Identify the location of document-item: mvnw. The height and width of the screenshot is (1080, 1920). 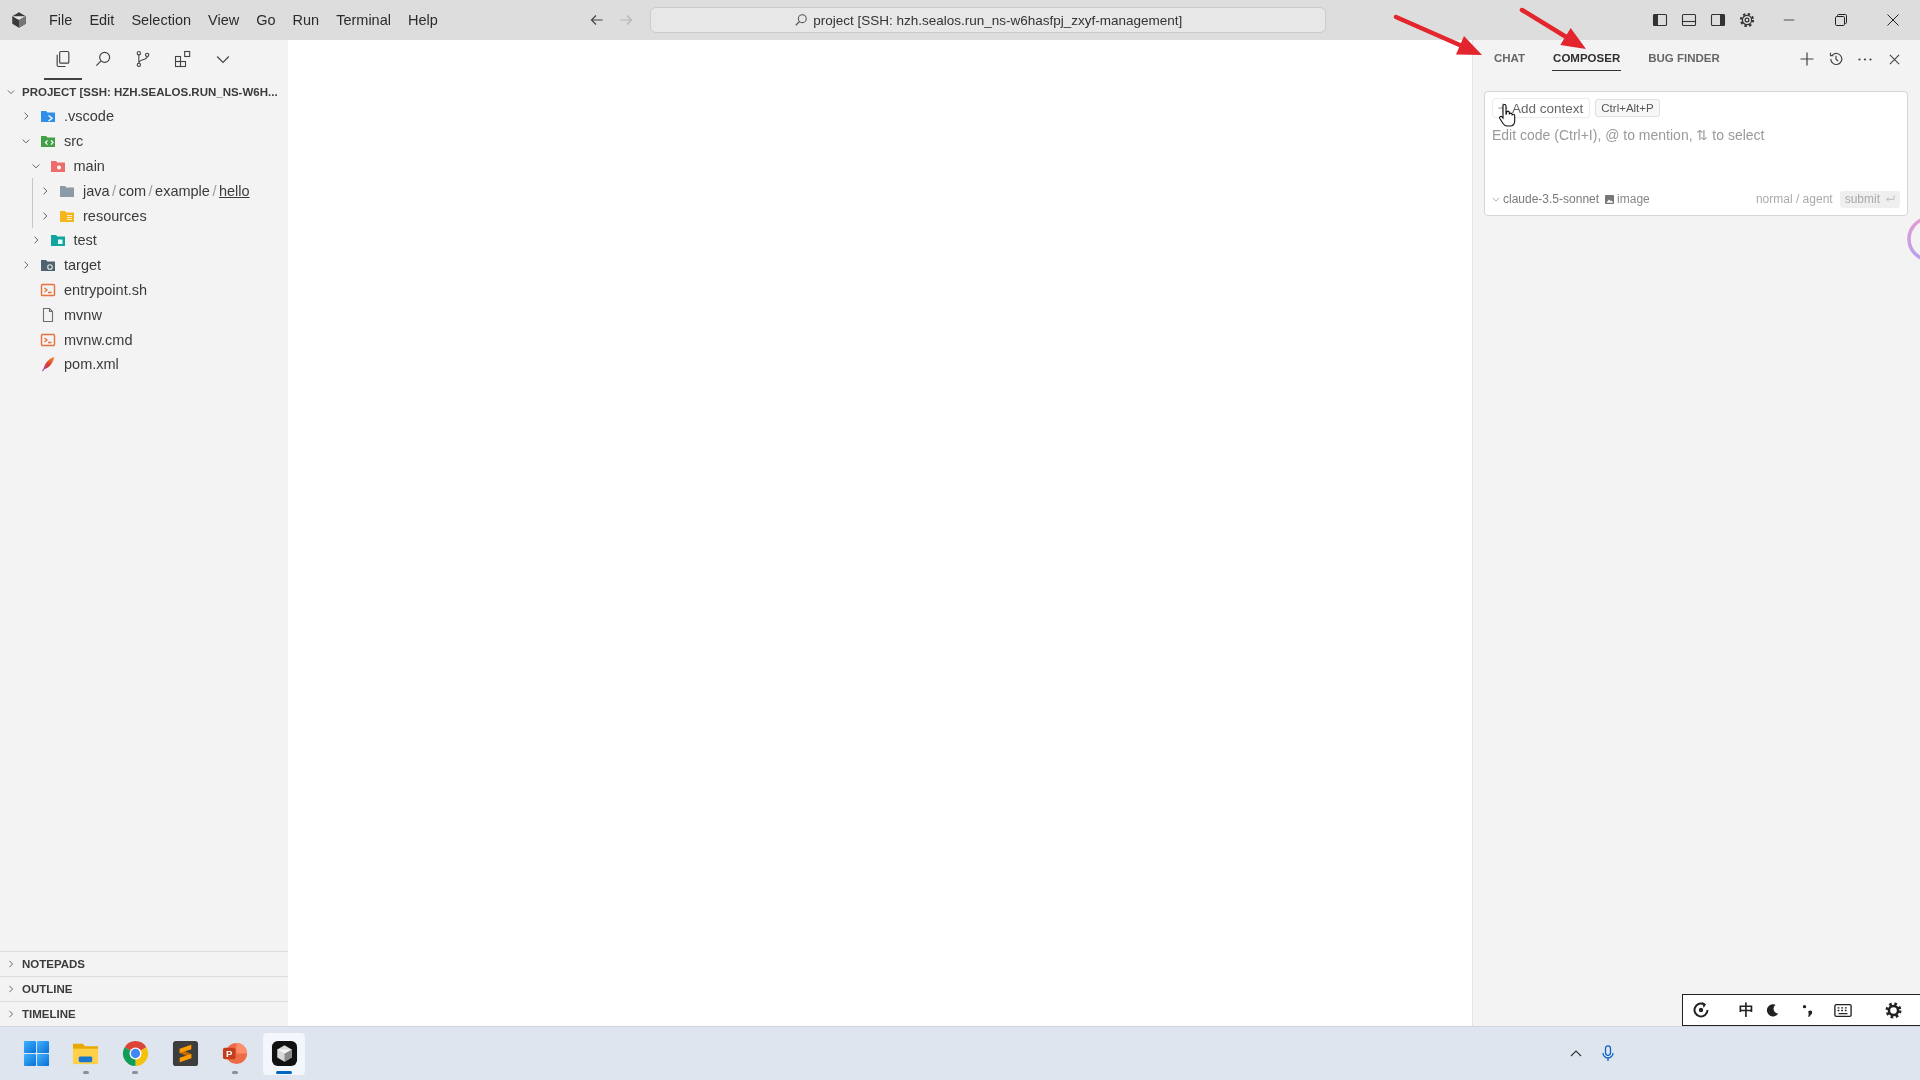
(61, 314).